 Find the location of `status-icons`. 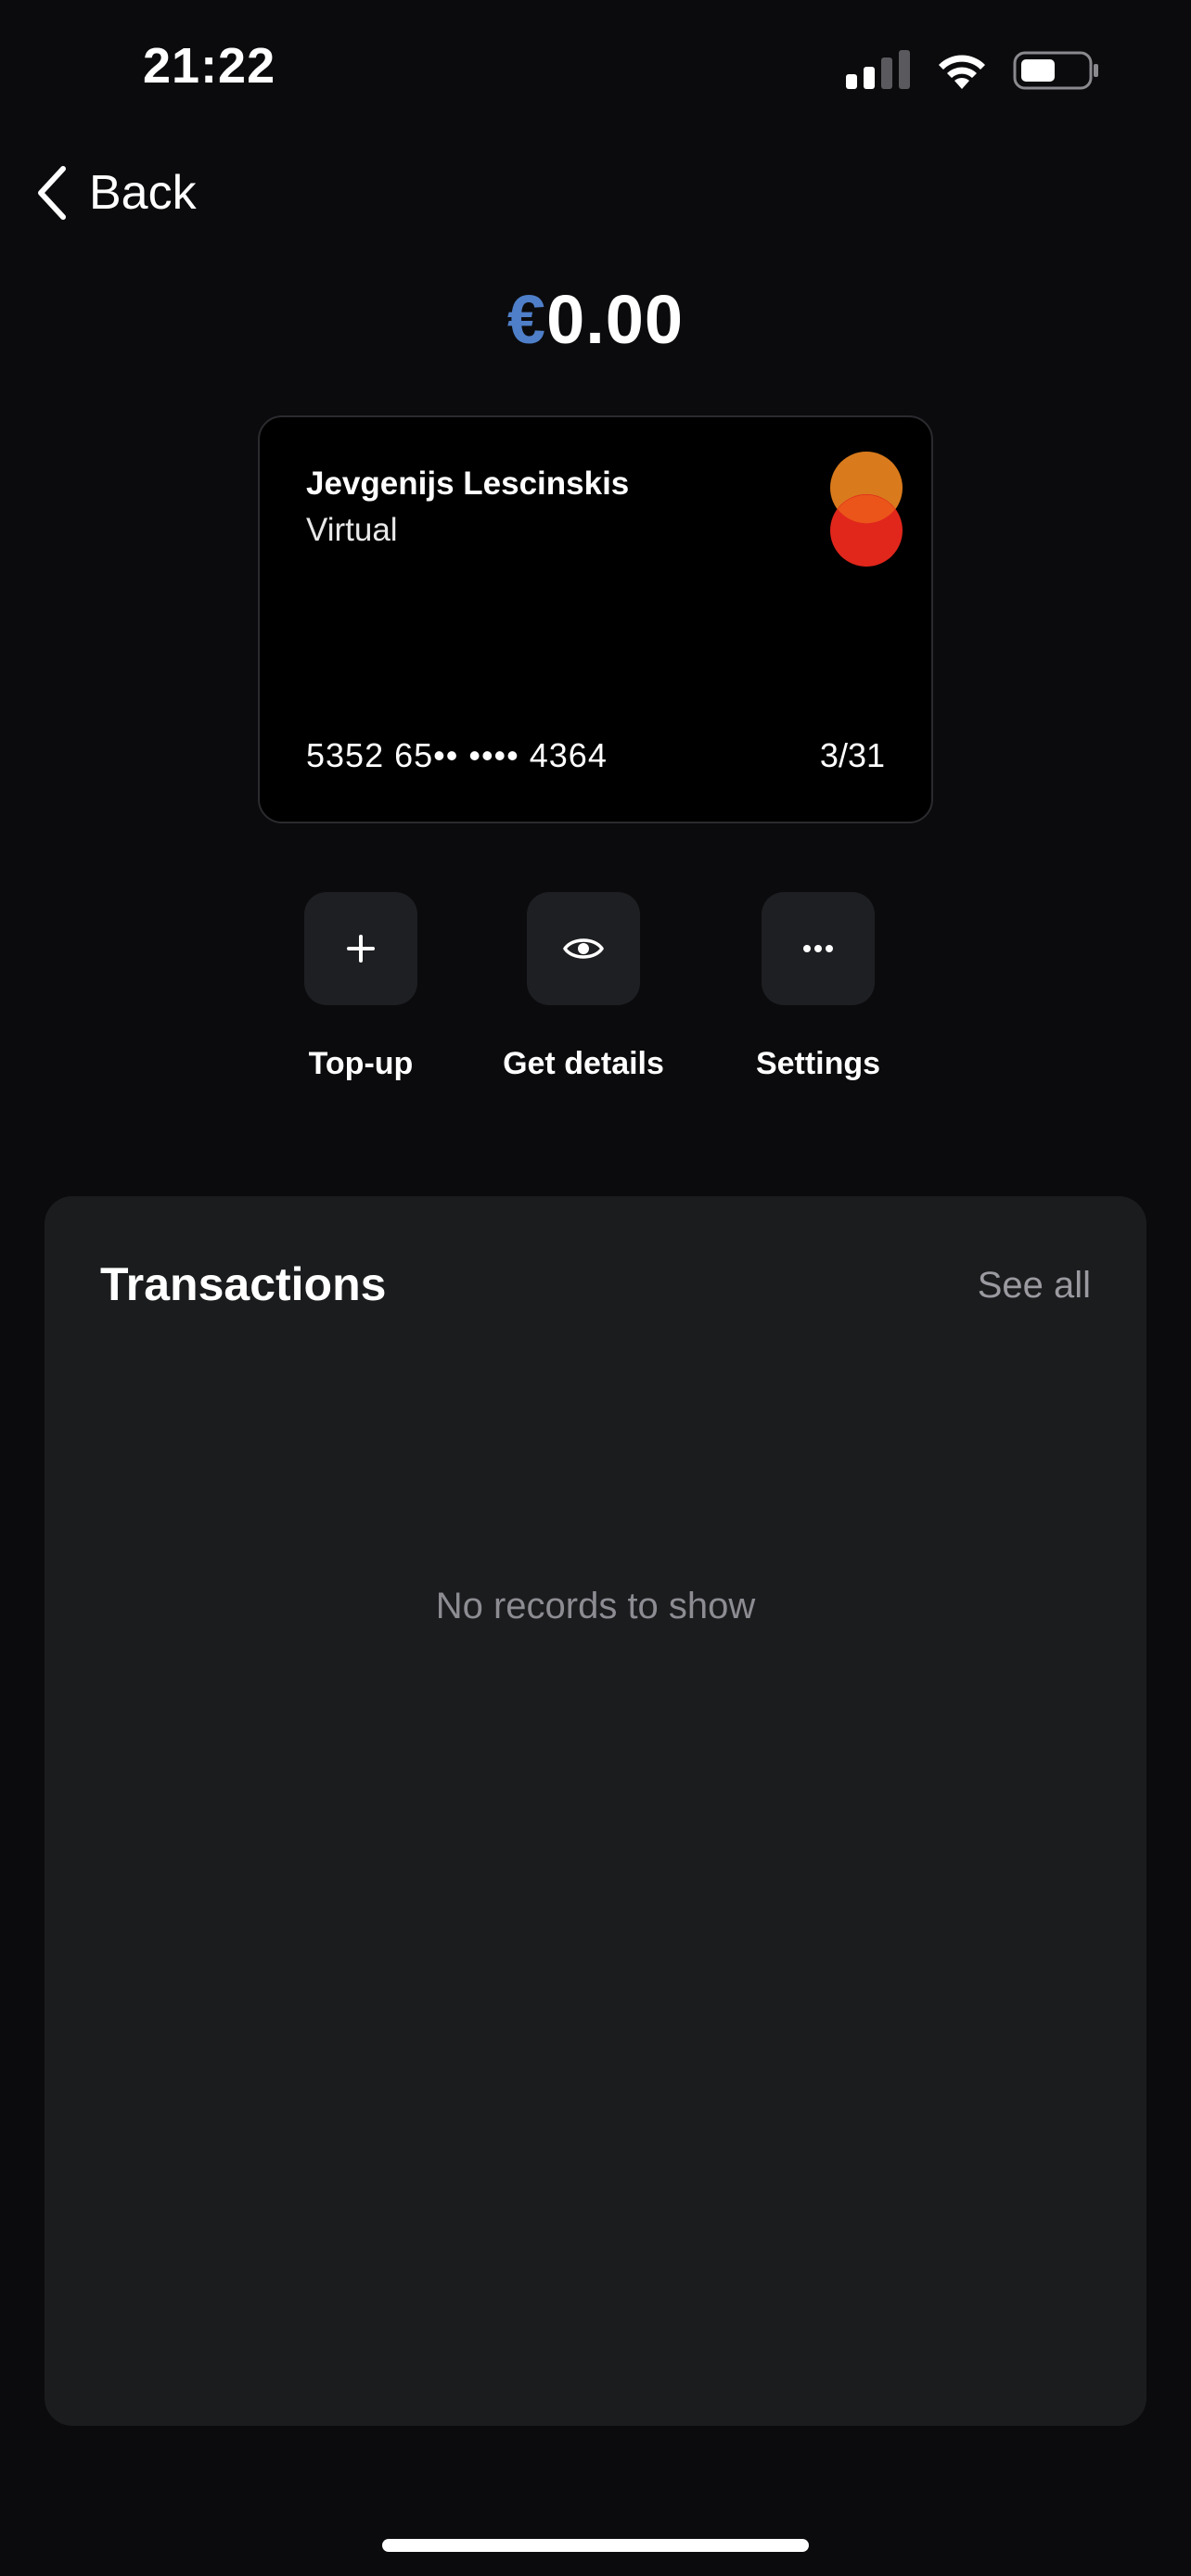

status-icons is located at coordinates (973, 71).